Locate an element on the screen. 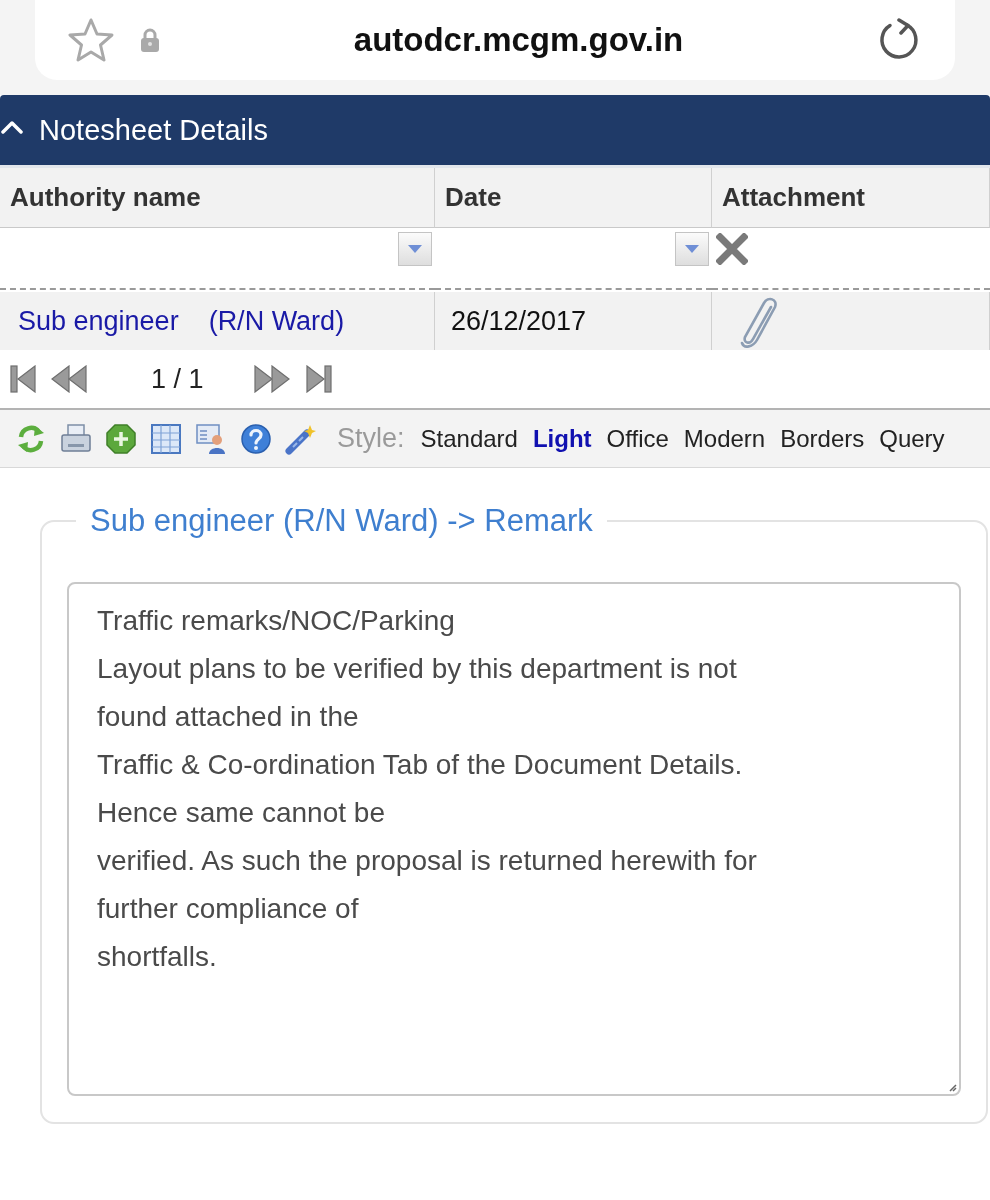 The image size is (990, 1200). column-header: Authority name is located at coordinates (217, 198).